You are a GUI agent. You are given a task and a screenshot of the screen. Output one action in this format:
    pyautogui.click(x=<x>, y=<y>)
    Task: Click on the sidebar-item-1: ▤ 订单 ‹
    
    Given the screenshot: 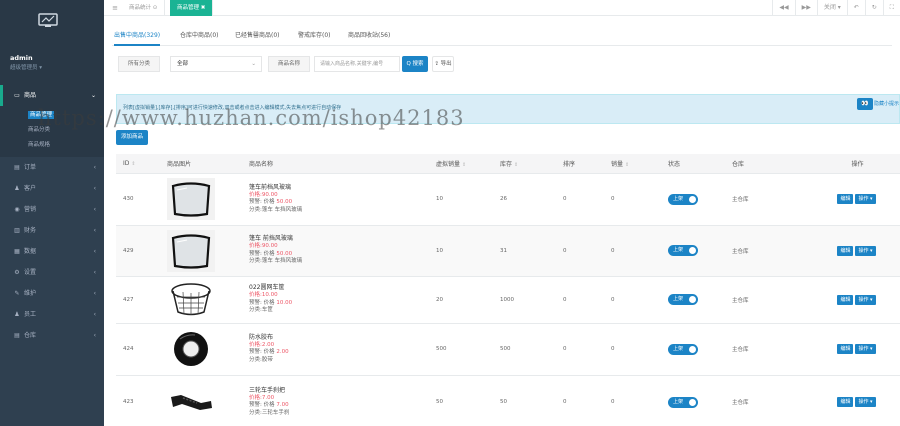 What is the action you would take?
    pyautogui.click(x=52, y=167)
    